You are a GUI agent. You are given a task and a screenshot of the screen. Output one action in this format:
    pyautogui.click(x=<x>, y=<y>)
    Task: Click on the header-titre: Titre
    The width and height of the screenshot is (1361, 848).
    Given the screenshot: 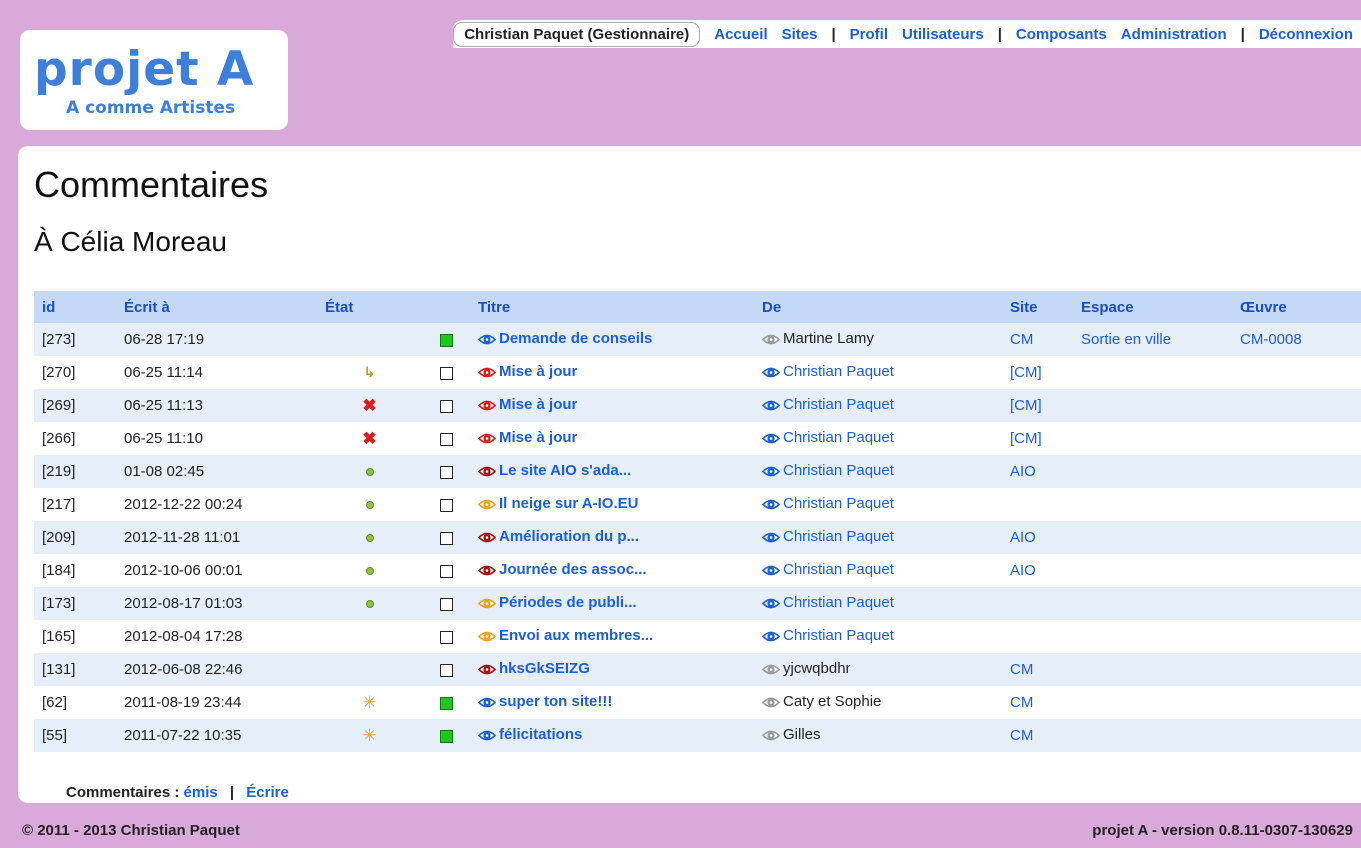 What is the action you would take?
    pyautogui.click(x=612, y=307)
    